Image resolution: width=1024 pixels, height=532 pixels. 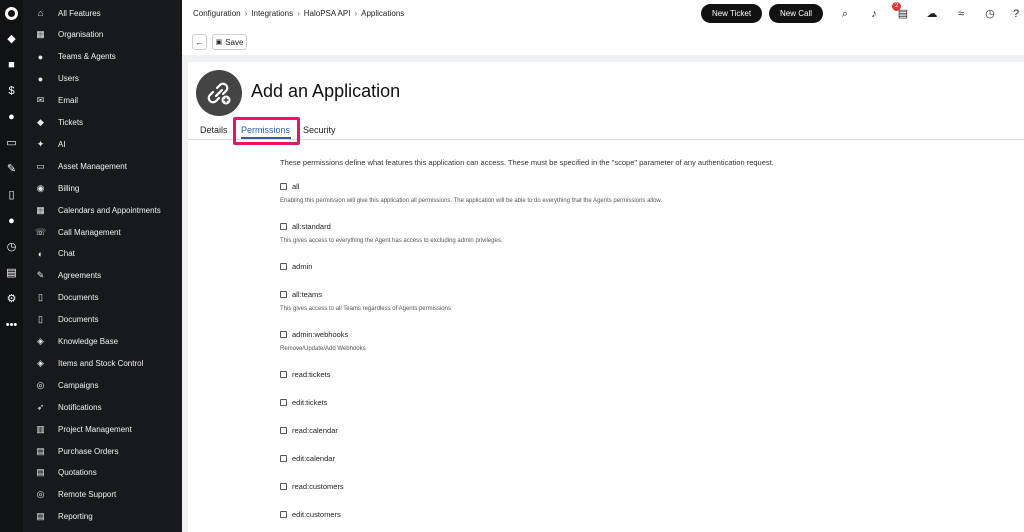 I want to click on sidebar-item: ☏ Call Management, so click(x=102, y=232).